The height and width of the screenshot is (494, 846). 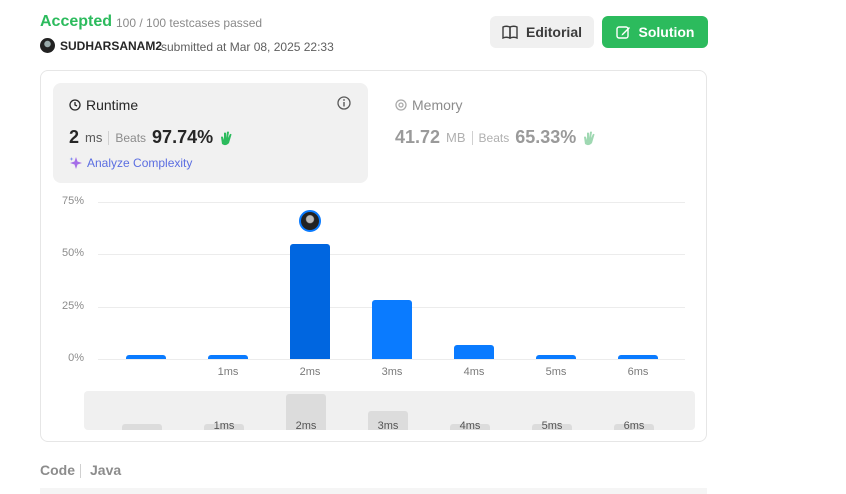 I want to click on minimap-label: 3ms, so click(x=388, y=425).